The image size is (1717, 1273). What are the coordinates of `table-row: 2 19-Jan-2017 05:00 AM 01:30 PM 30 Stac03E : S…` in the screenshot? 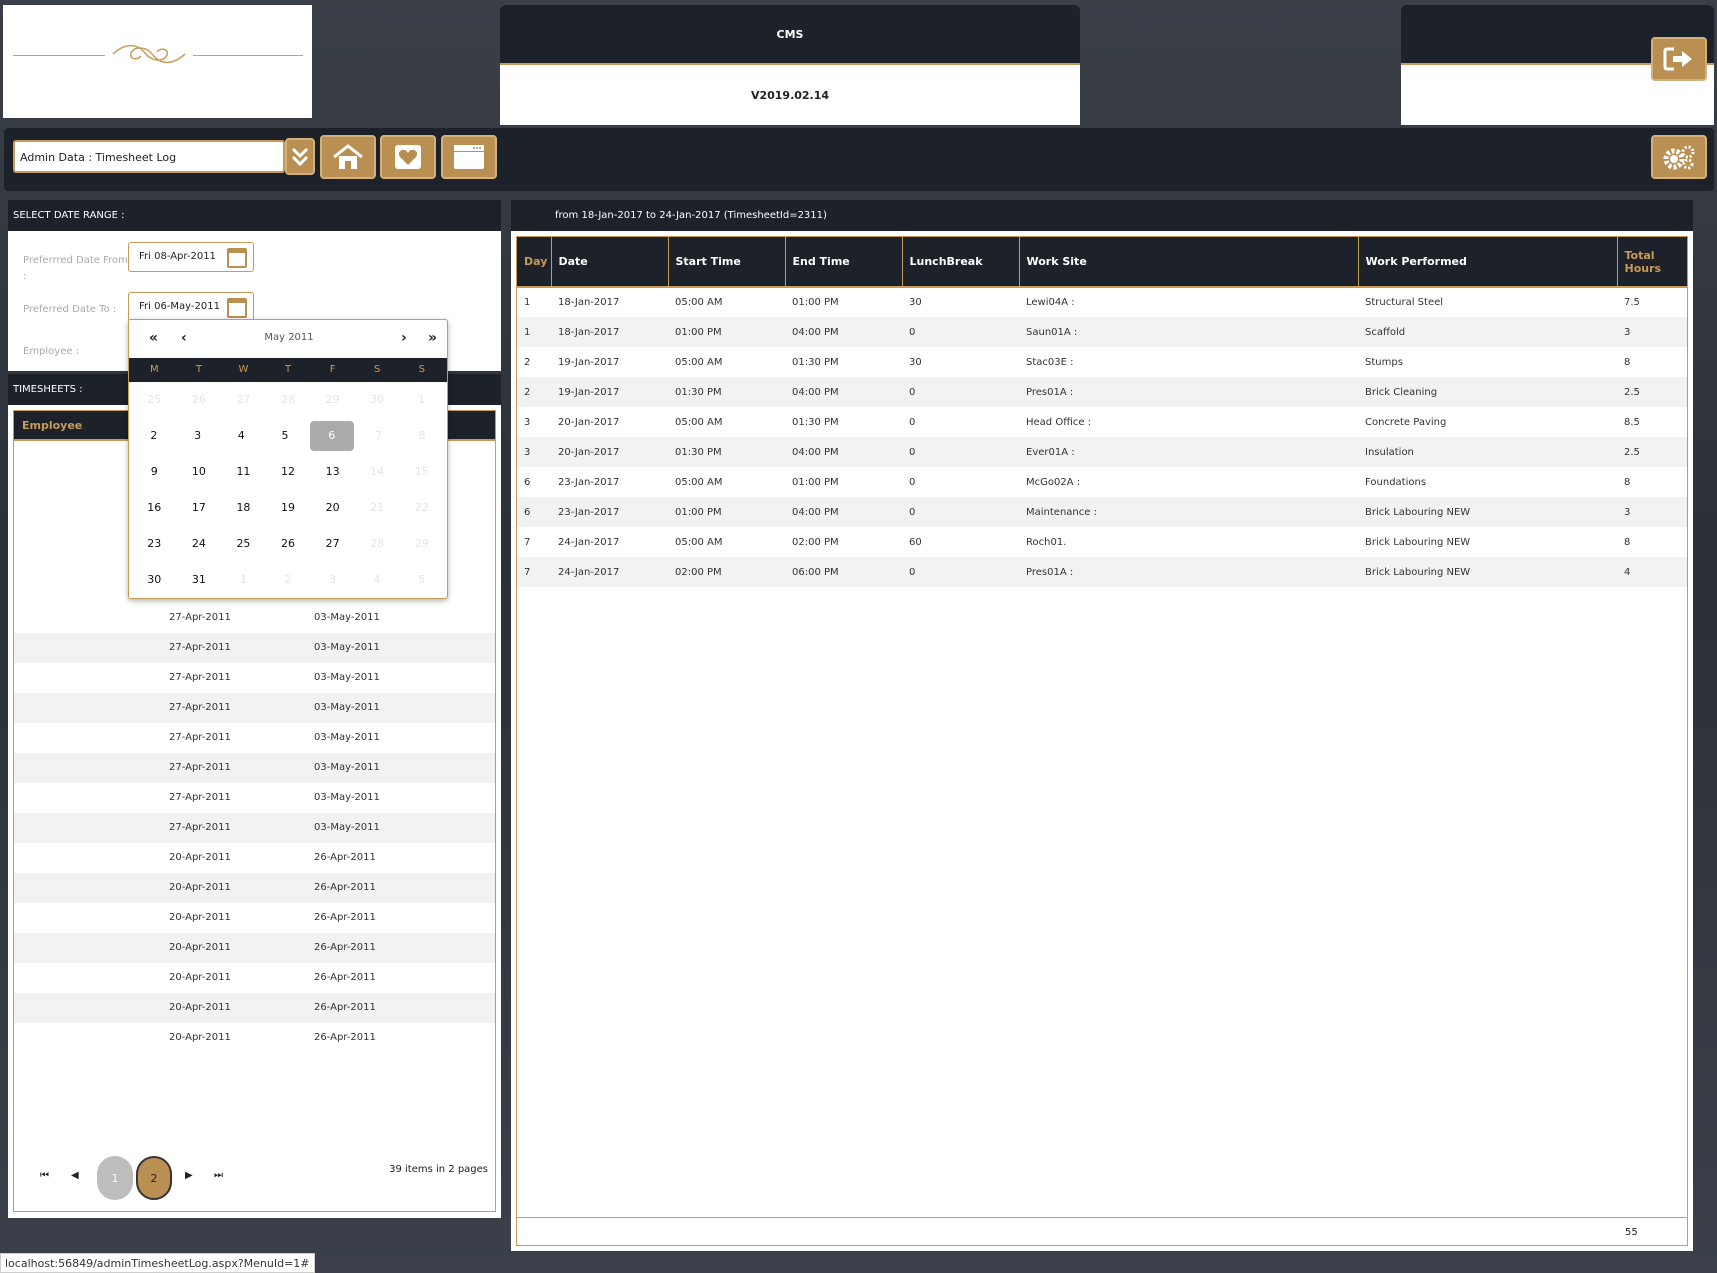 It's located at (1102, 362).